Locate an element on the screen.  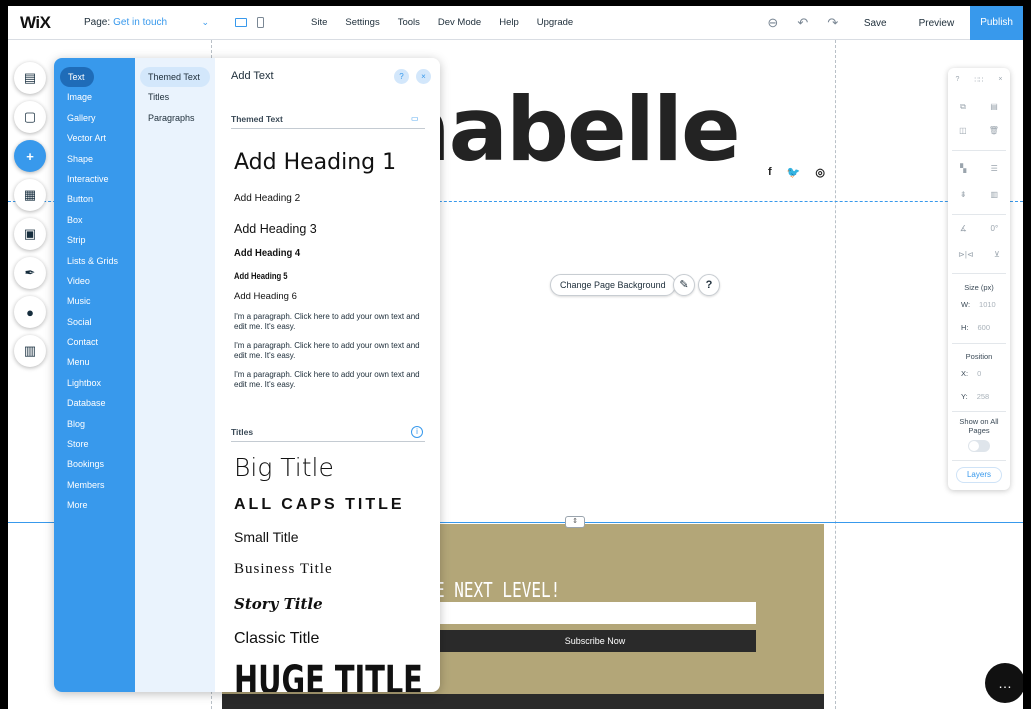
category-gallery: Gallery is located at coordinates (94, 118).